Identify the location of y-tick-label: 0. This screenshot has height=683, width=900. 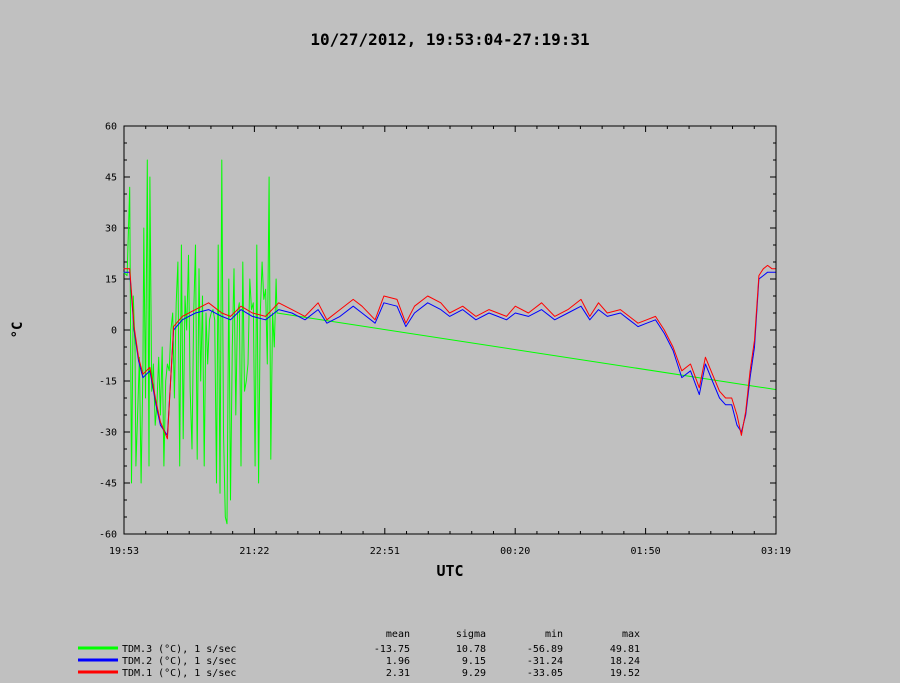
(114, 331).